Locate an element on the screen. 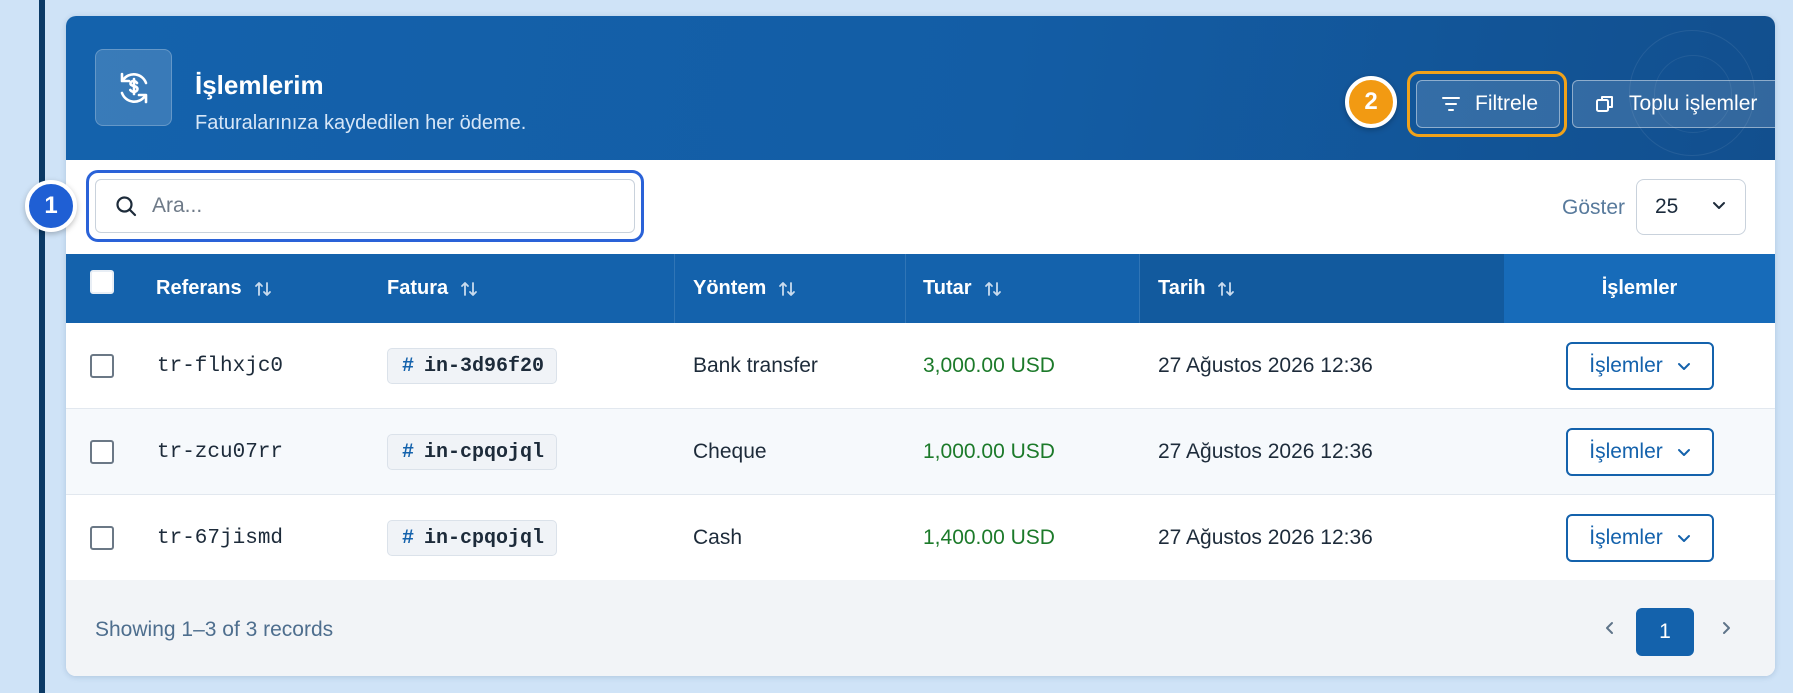 The image size is (1793, 693). step-badge-search: 1 is located at coordinates (51, 206).